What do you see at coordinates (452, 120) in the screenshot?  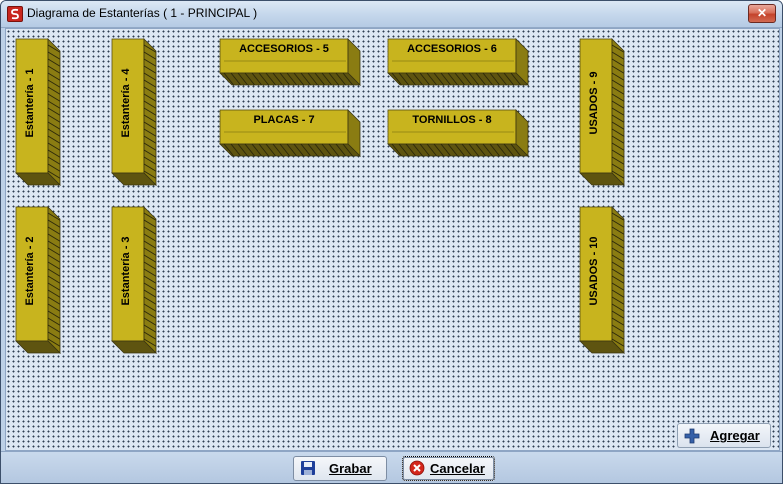 I see `shelf-label: TORNILLOS - 8` at bounding box center [452, 120].